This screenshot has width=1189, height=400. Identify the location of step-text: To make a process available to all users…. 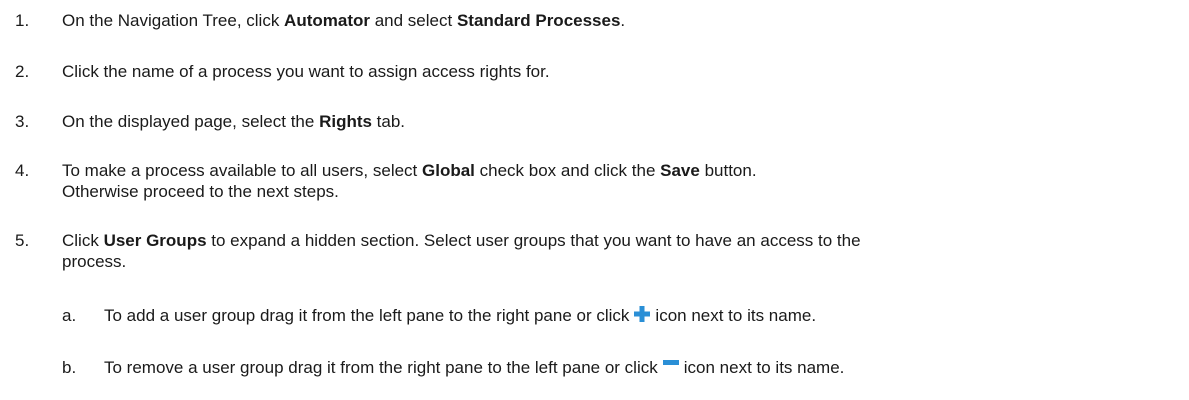
(619, 181).